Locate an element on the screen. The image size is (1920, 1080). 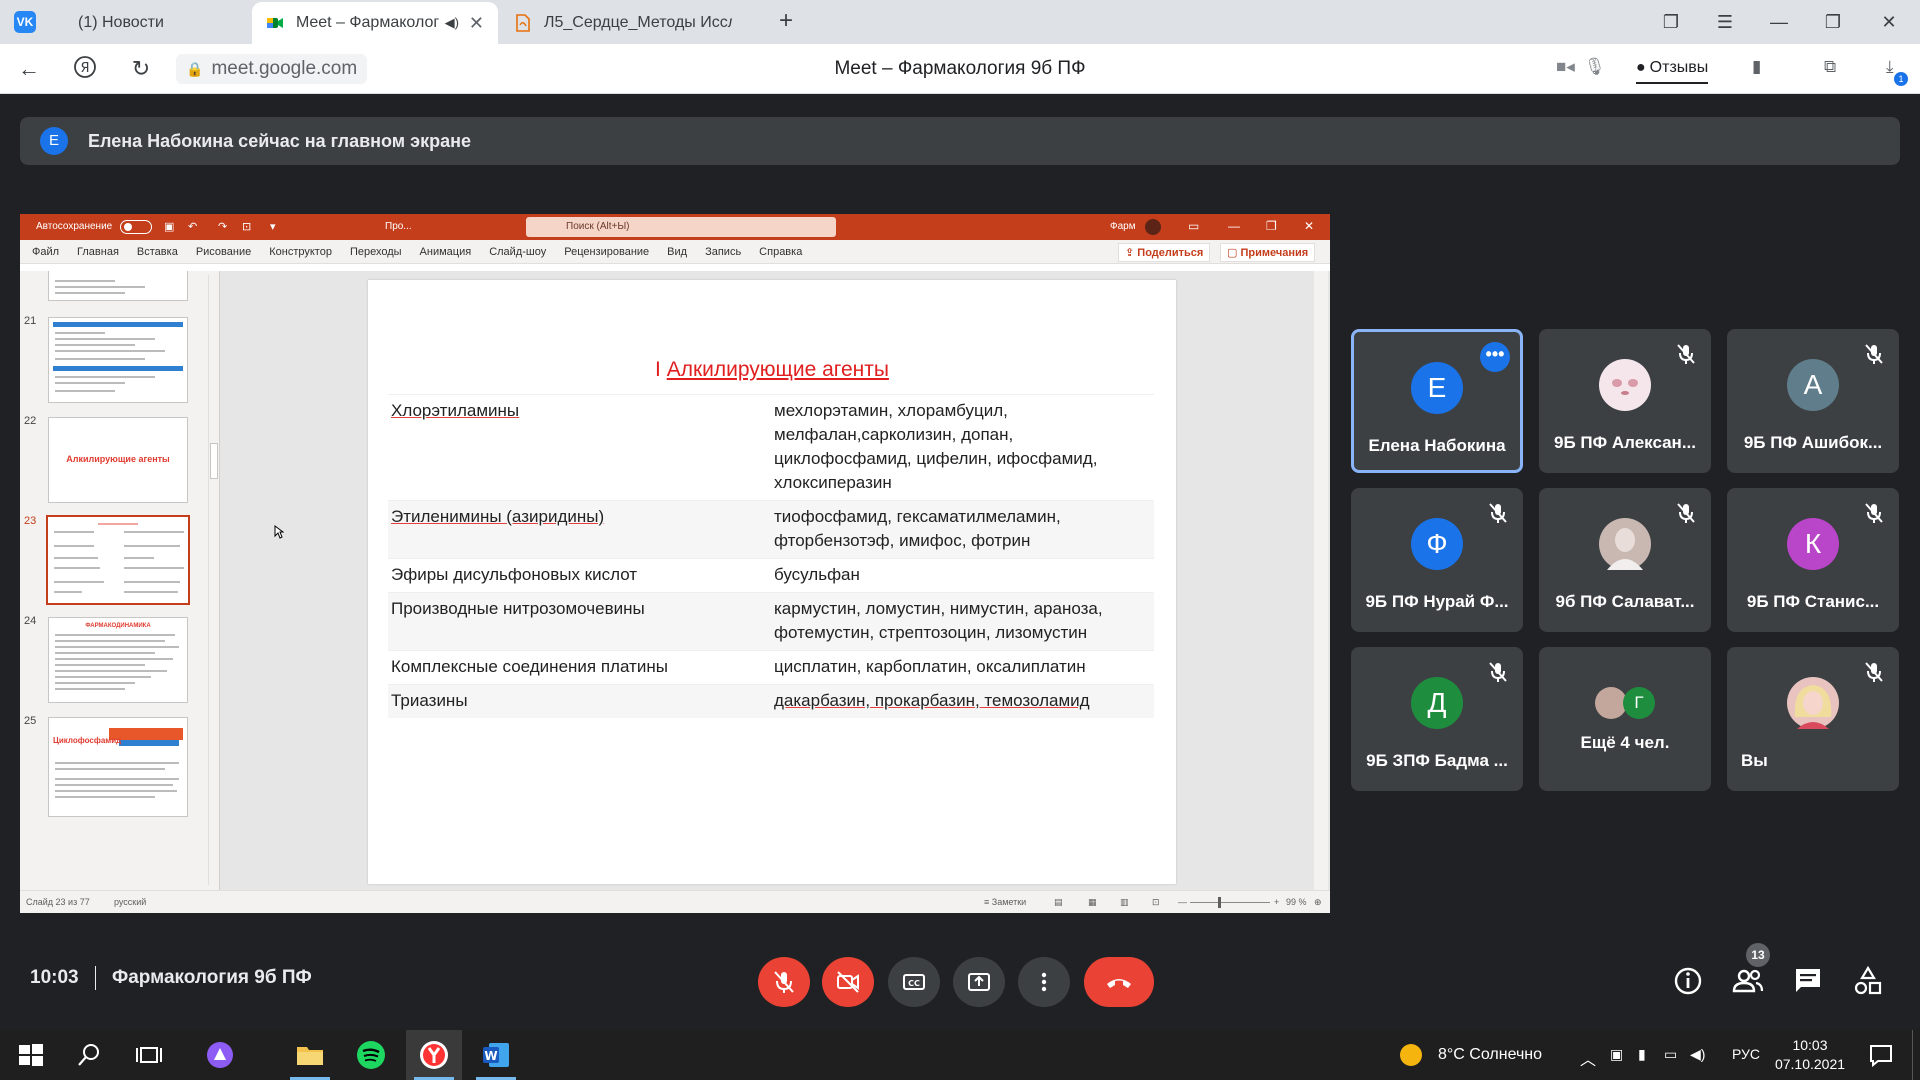
slideshow-view-icon: ⊡ is located at coordinates (1156, 902).